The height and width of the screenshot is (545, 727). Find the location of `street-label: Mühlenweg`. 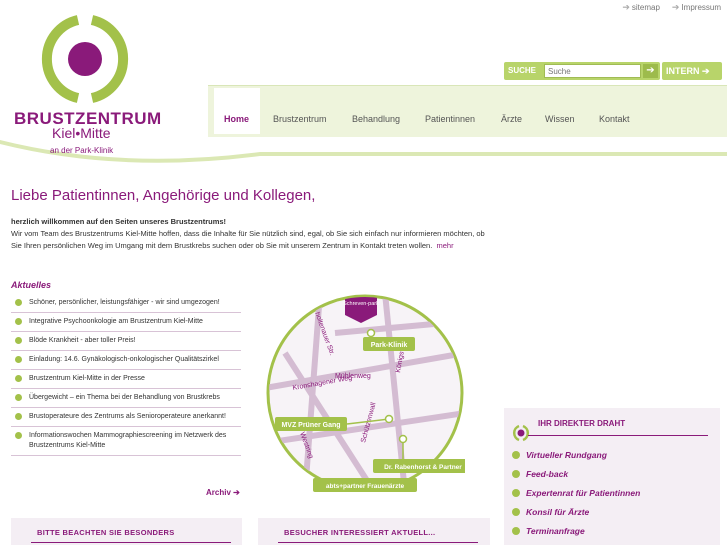

street-label: Mühlenweg is located at coordinates (353, 376).